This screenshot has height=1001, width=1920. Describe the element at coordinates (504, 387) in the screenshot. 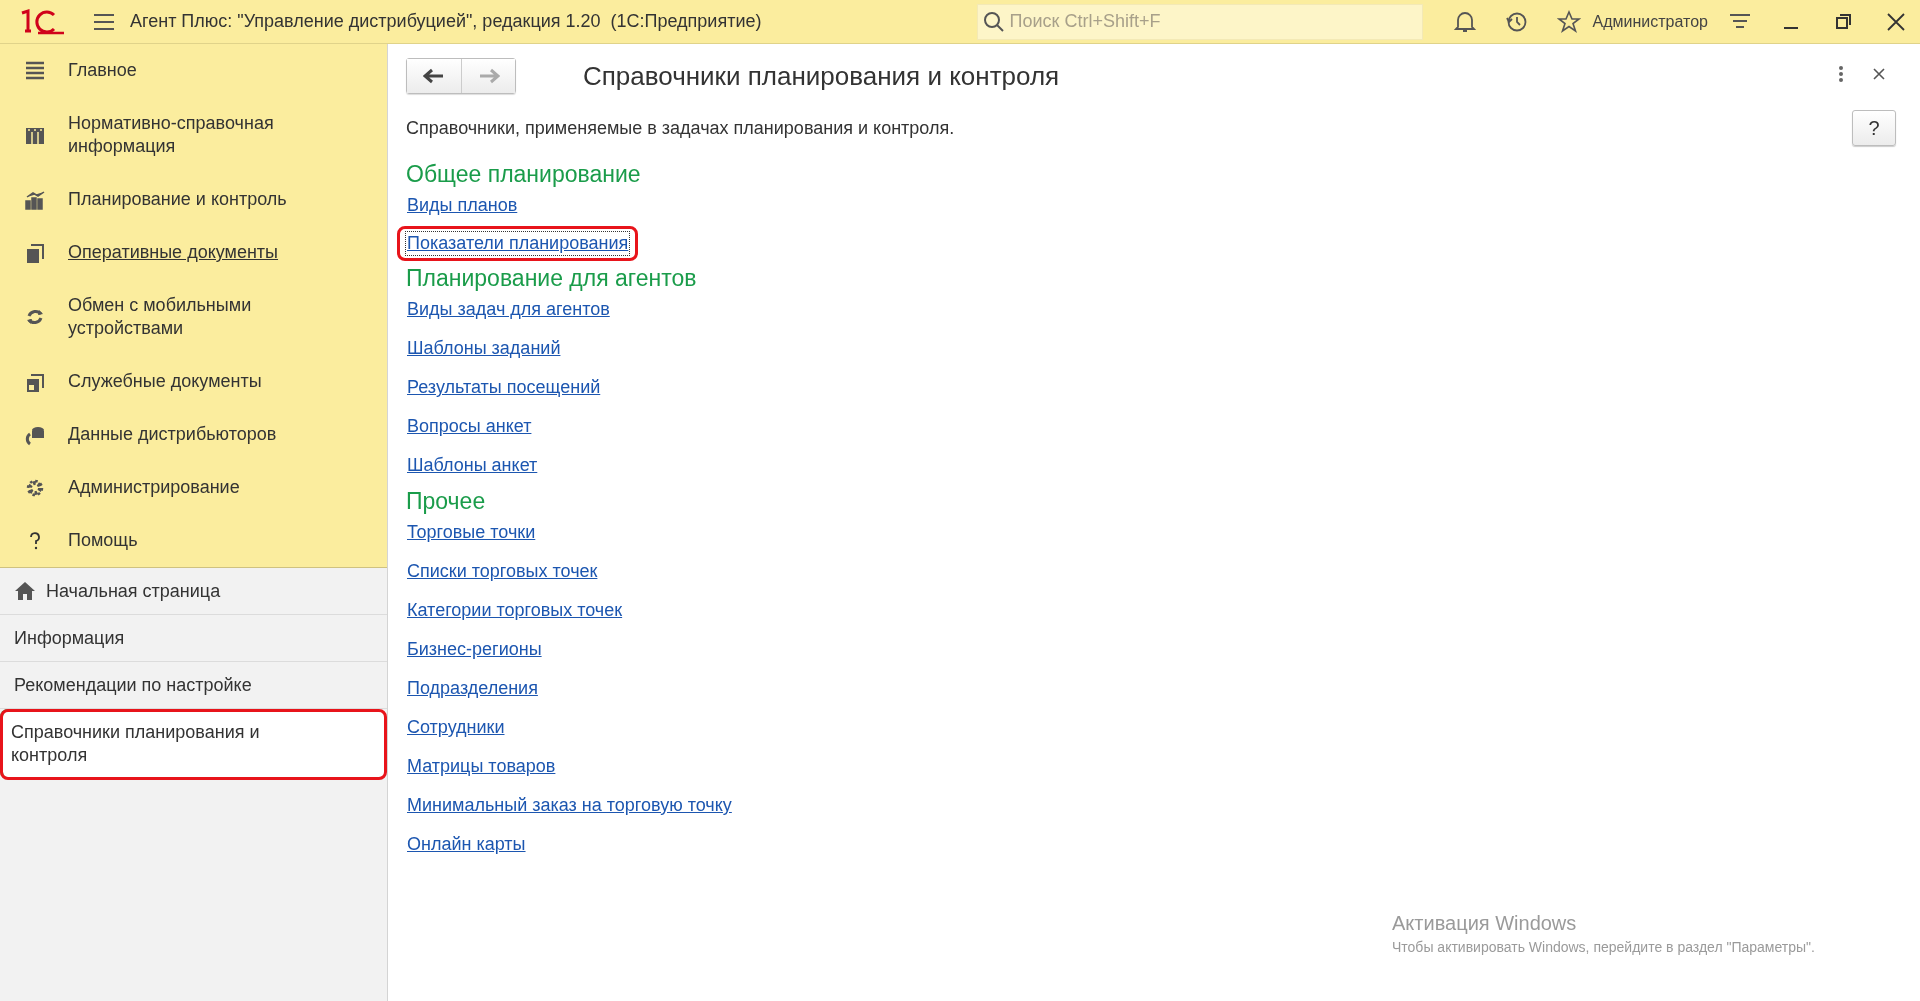

I see `catalog-link: Результаты посещений` at that location.